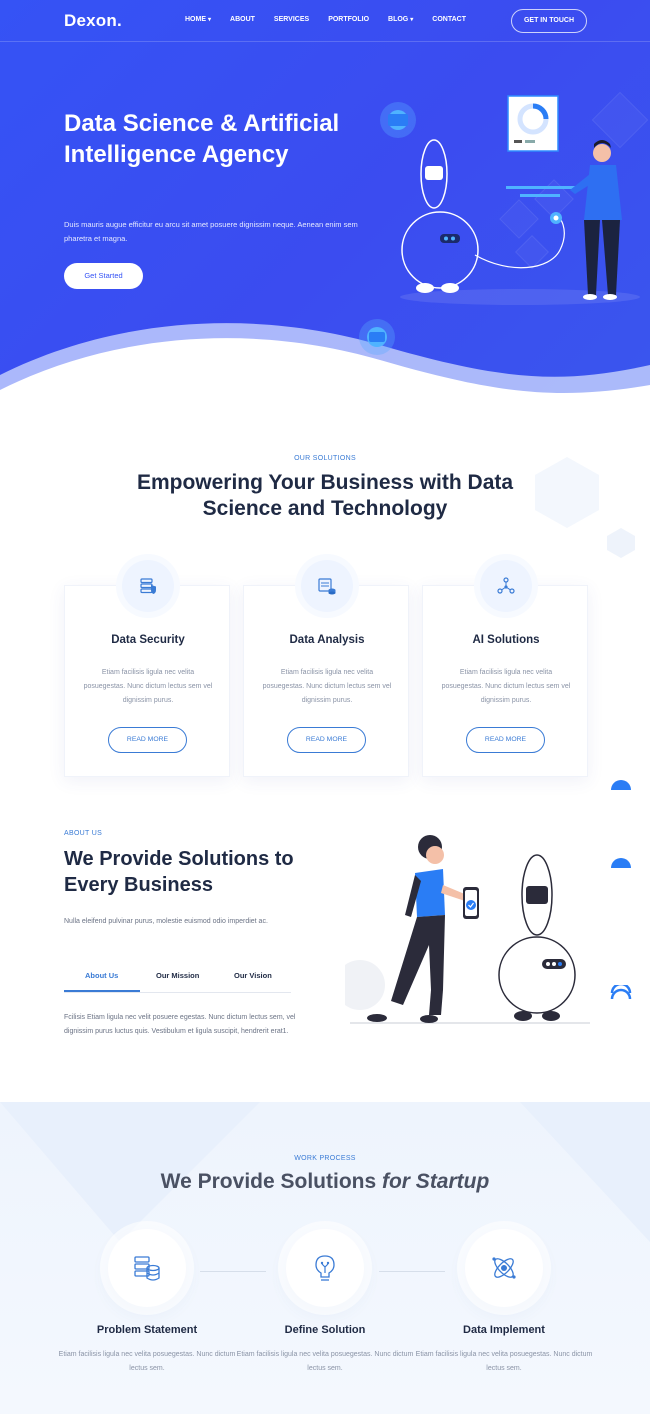  I want to click on step-title: Problem Statement, so click(147, 1330).